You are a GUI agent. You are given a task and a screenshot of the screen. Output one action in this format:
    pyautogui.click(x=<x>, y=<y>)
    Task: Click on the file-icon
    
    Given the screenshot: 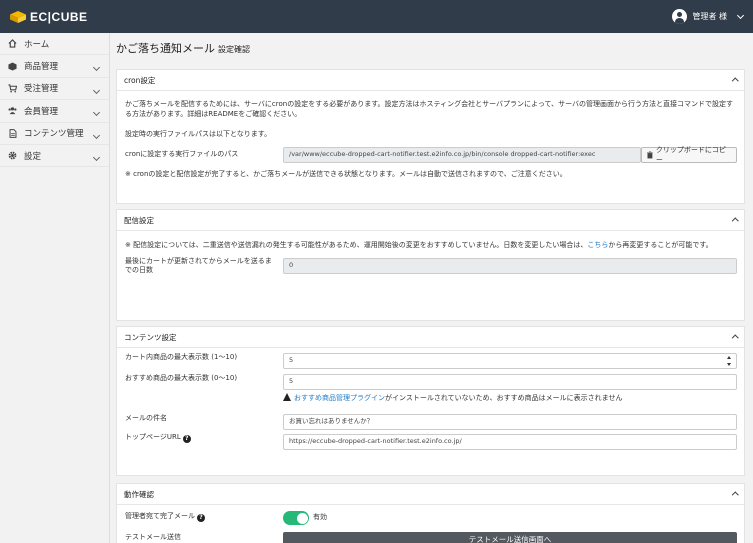 What is the action you would take?
    pyautogui.click(x=12, y=133)
    